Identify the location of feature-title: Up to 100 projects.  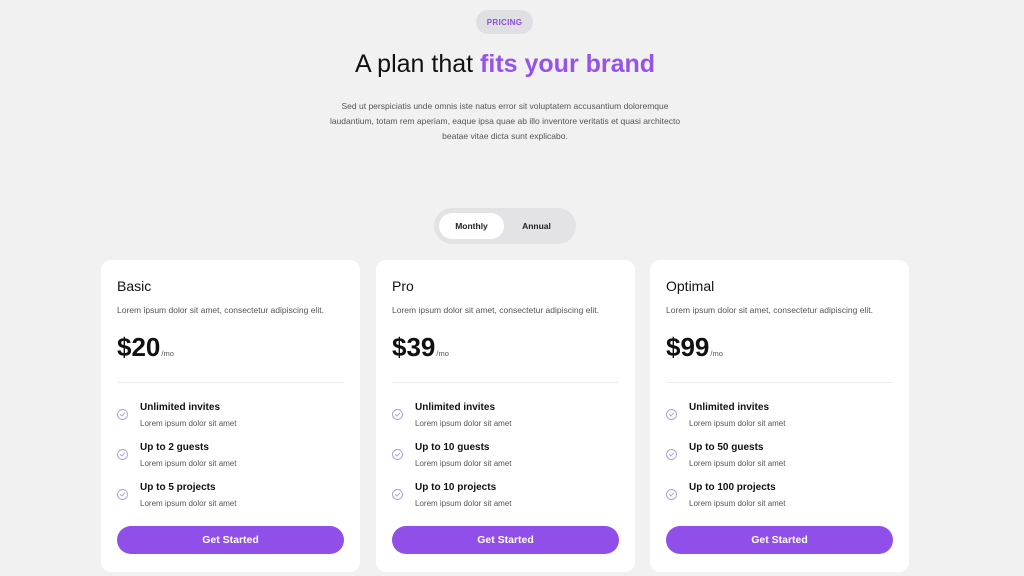
(732, 487).